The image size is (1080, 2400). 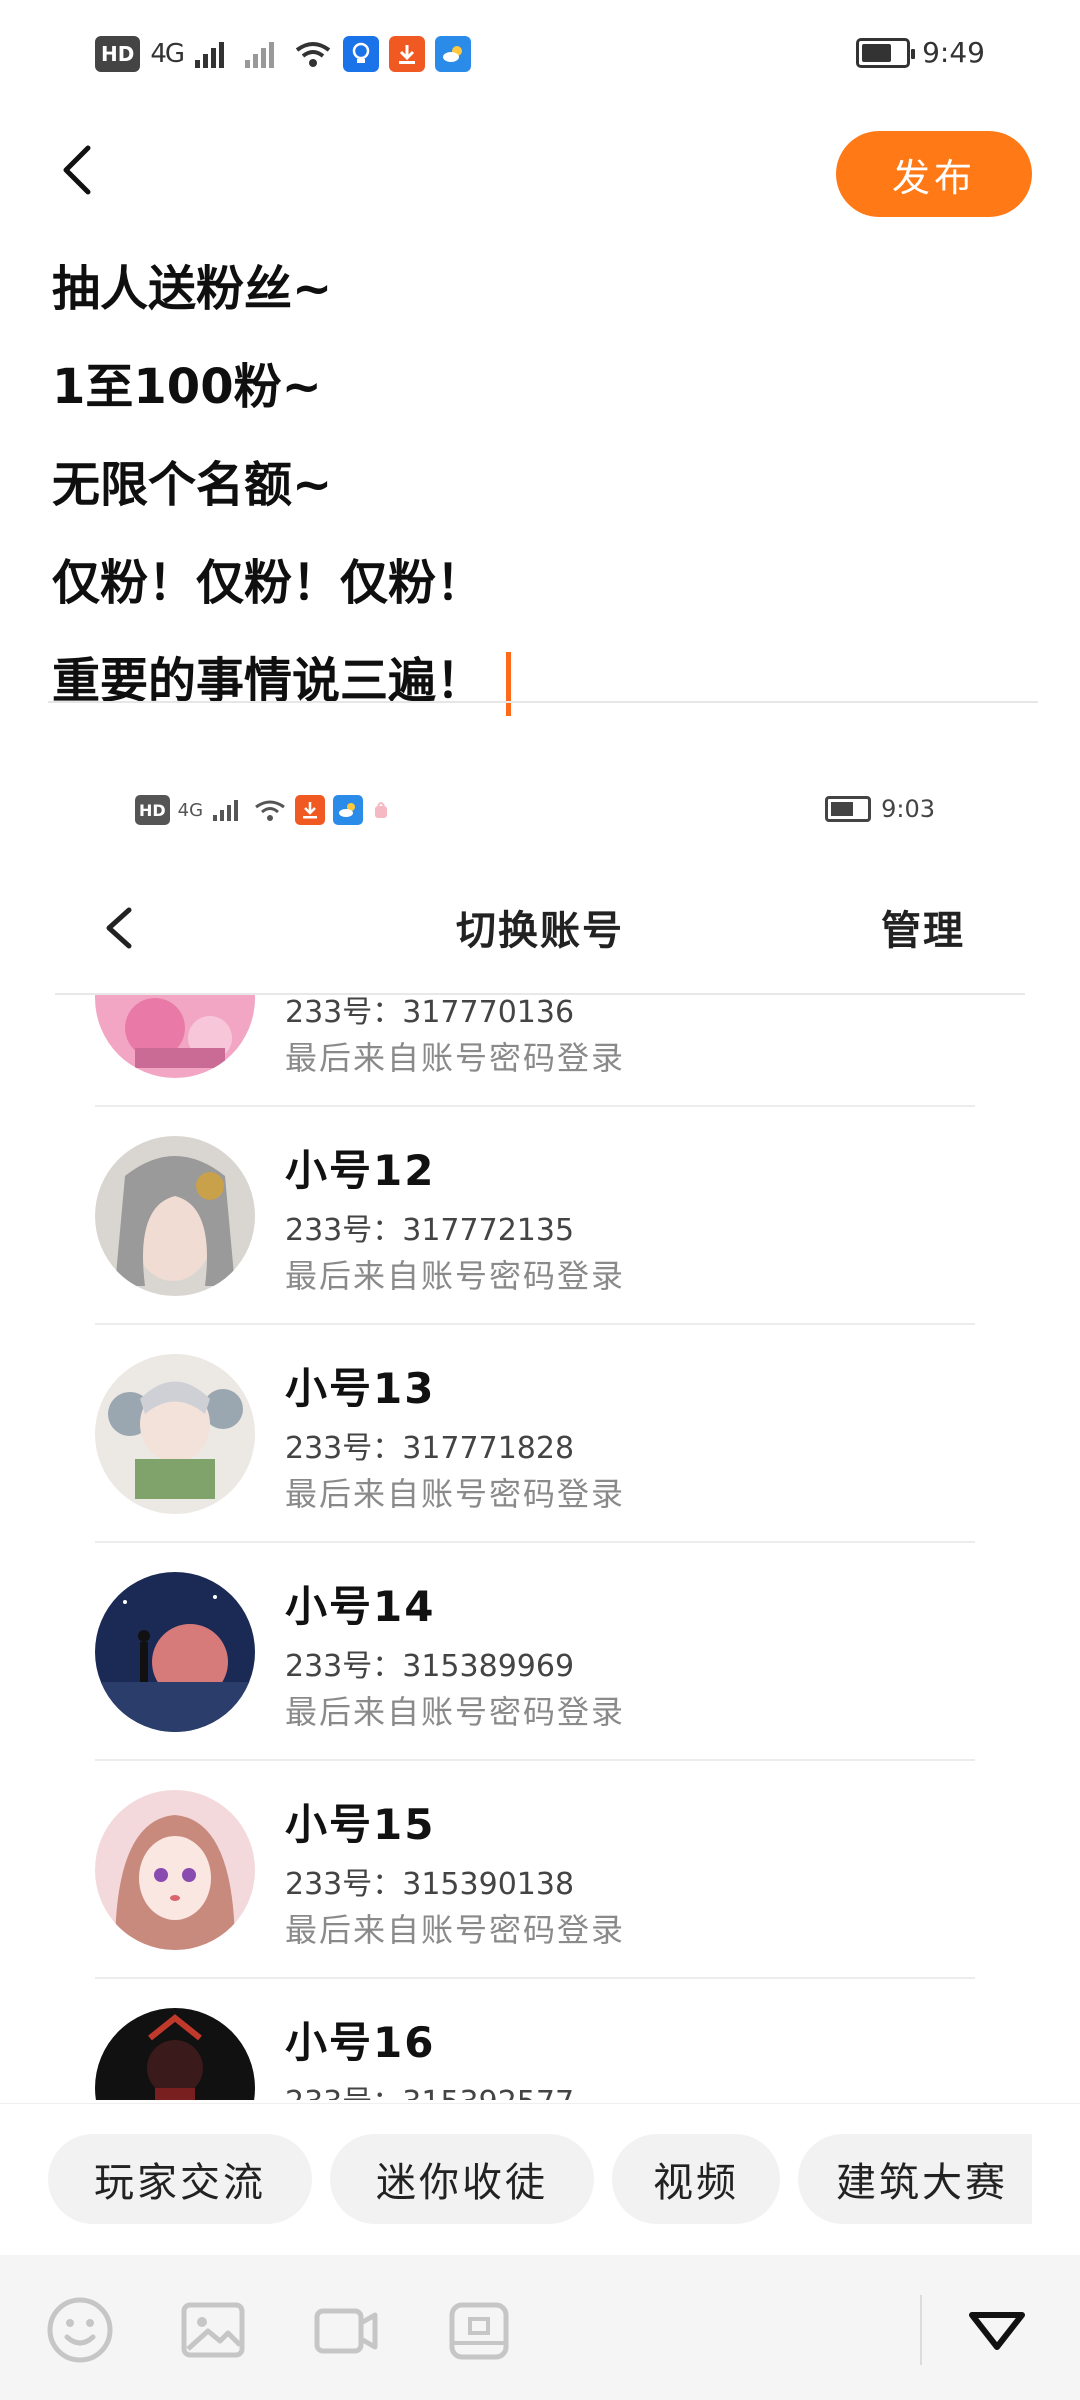 What do you see at coordinates (152, 810) in the screenshot?
I see `embedded-hd-badge: HD` at bounding box center [152, 810].